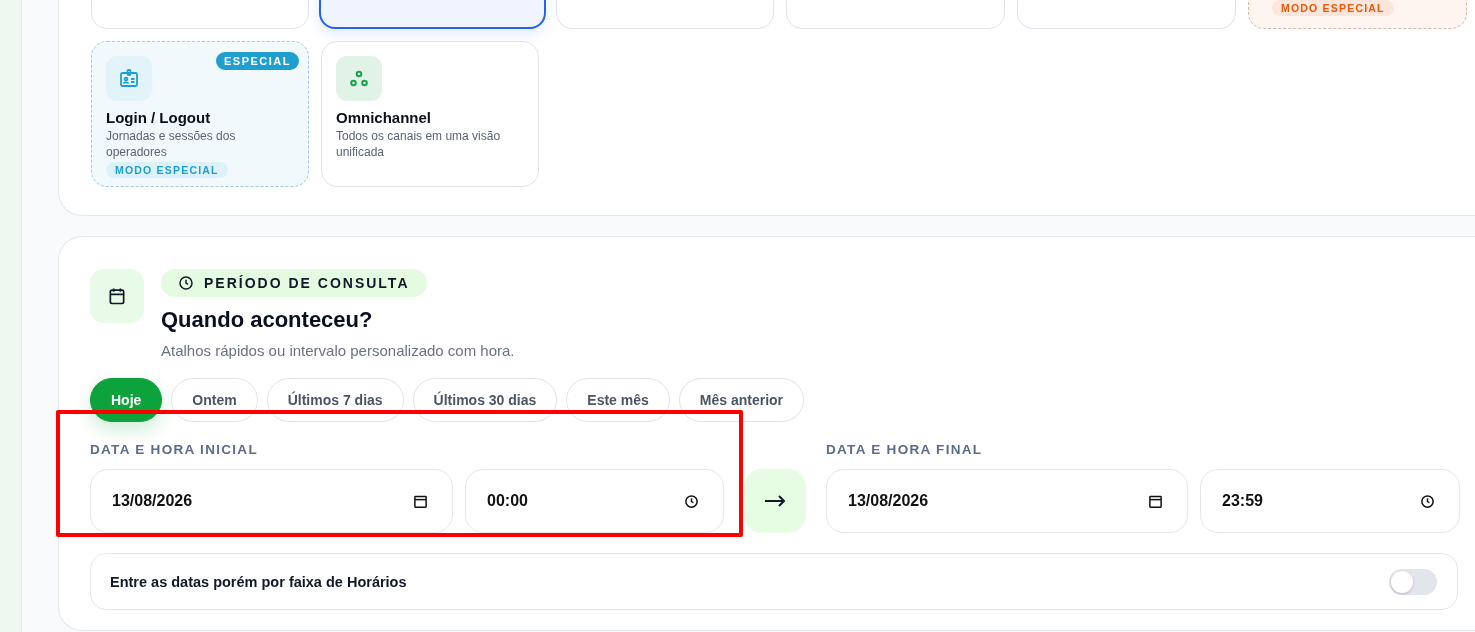 The height and width of the screenshot is (632, 1475). Describe the element at coordinates (1413, 581) in the screenshot. I see `toggle-switch` at that location.